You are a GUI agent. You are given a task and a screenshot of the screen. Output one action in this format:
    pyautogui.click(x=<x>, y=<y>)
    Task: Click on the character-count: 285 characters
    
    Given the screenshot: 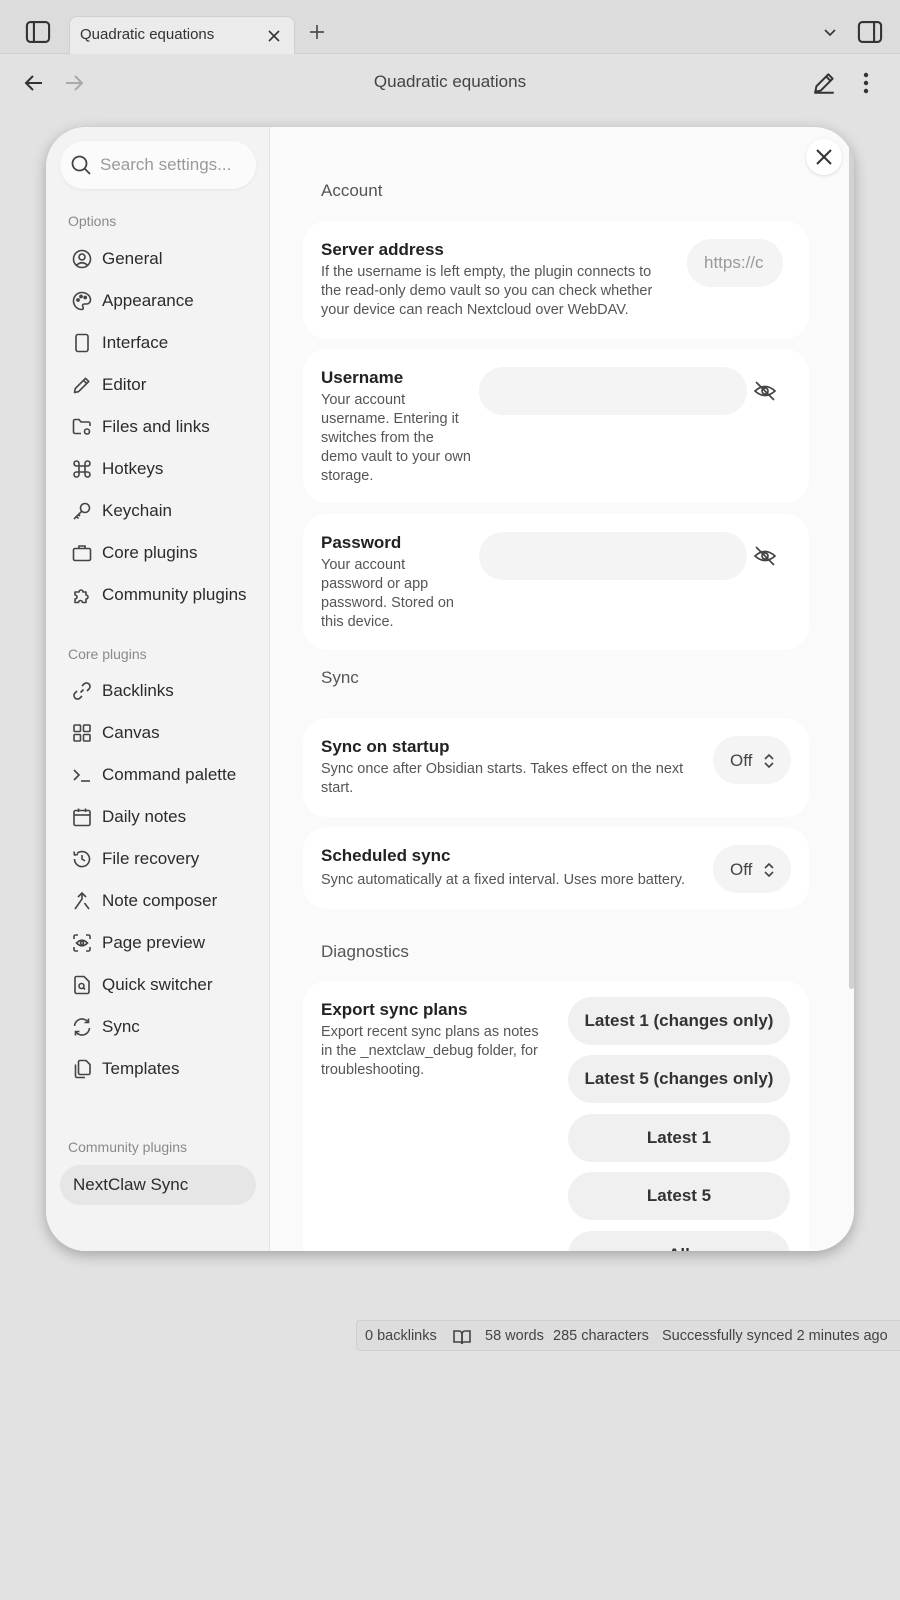 What is the action you would take?
    pyautogui.click(x=601, y=1336)
    